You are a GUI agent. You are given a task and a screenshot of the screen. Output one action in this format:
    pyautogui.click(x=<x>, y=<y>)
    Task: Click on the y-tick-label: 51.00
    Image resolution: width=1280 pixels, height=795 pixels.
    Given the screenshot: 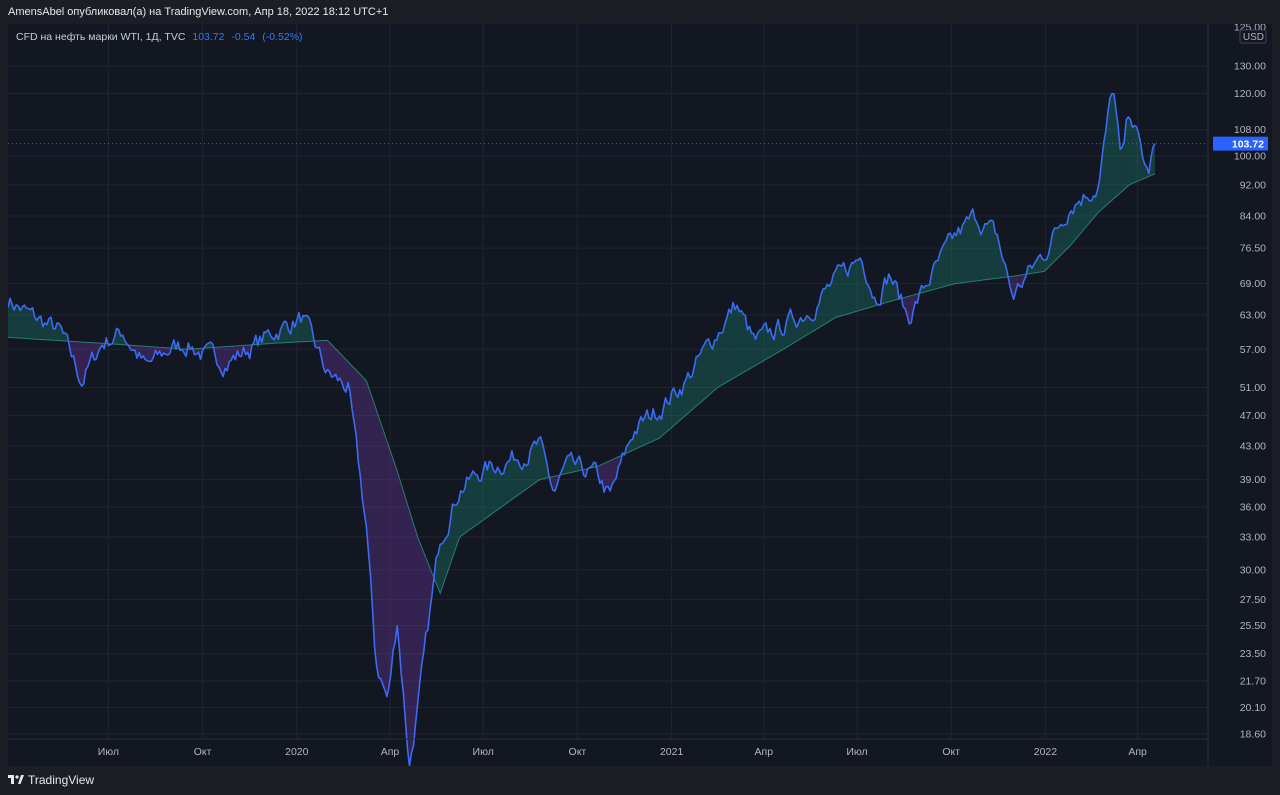 What is the action you would take?
    pyautogui.click(x=1253, y=388)
    